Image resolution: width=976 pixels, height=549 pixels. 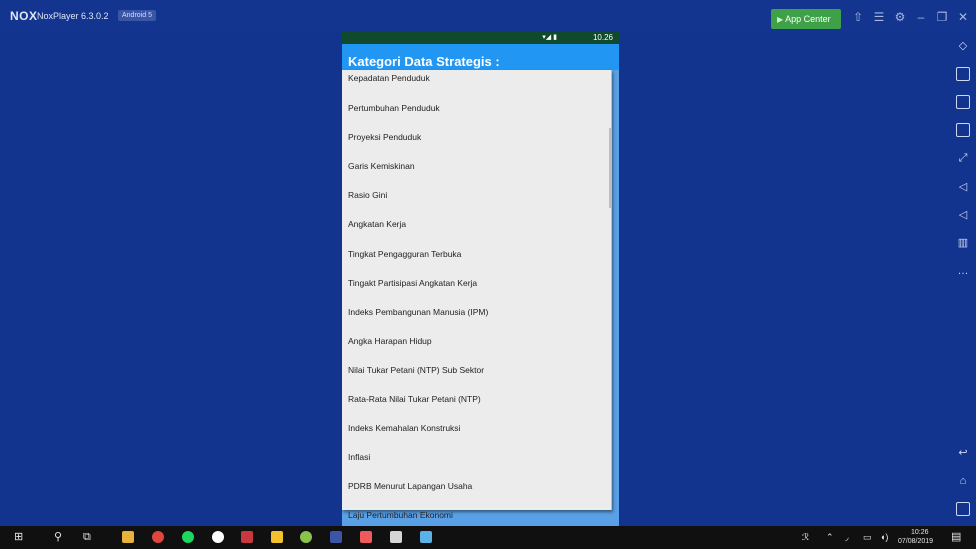 What do you see at coordinates (336, 537) in the screenshot?
I see `nox-icon` at bounding box center [336, 537].